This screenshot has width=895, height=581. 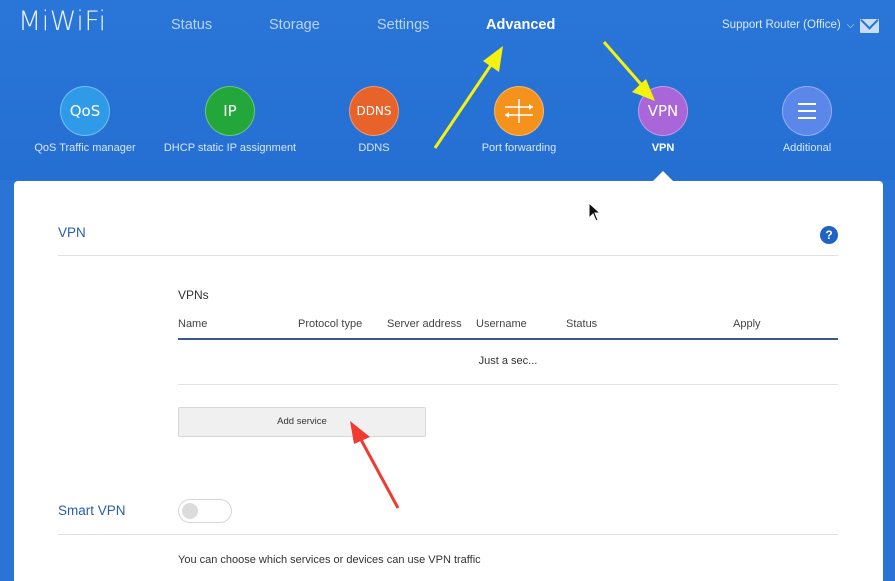 I want to click on toggle-knob, so click(x=190, y=511).